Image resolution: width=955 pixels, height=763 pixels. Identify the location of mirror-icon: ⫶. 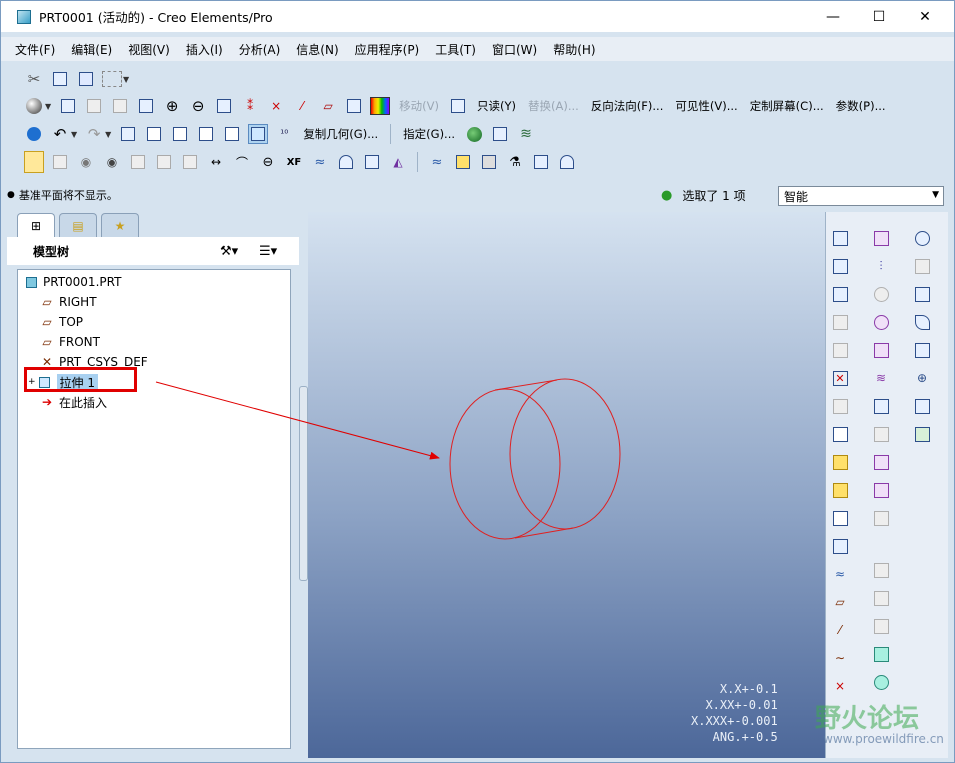
(881, 266).